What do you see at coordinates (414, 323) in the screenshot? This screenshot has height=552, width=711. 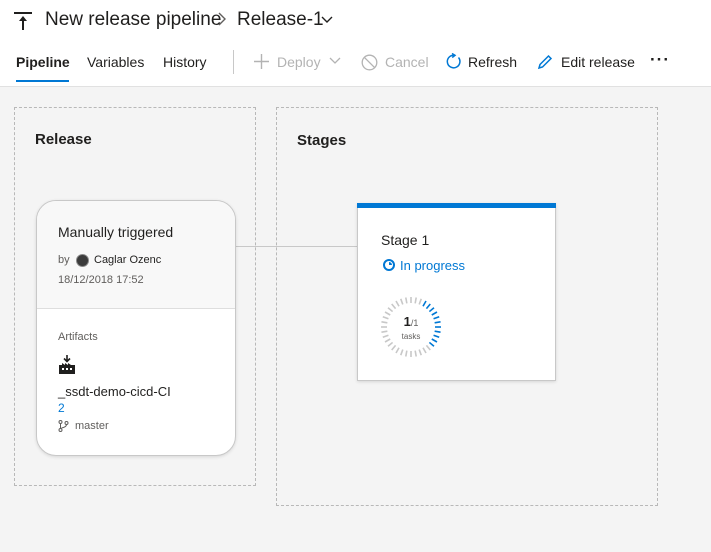 I see `tasks-total: /1` at bounding box center [414, 323].